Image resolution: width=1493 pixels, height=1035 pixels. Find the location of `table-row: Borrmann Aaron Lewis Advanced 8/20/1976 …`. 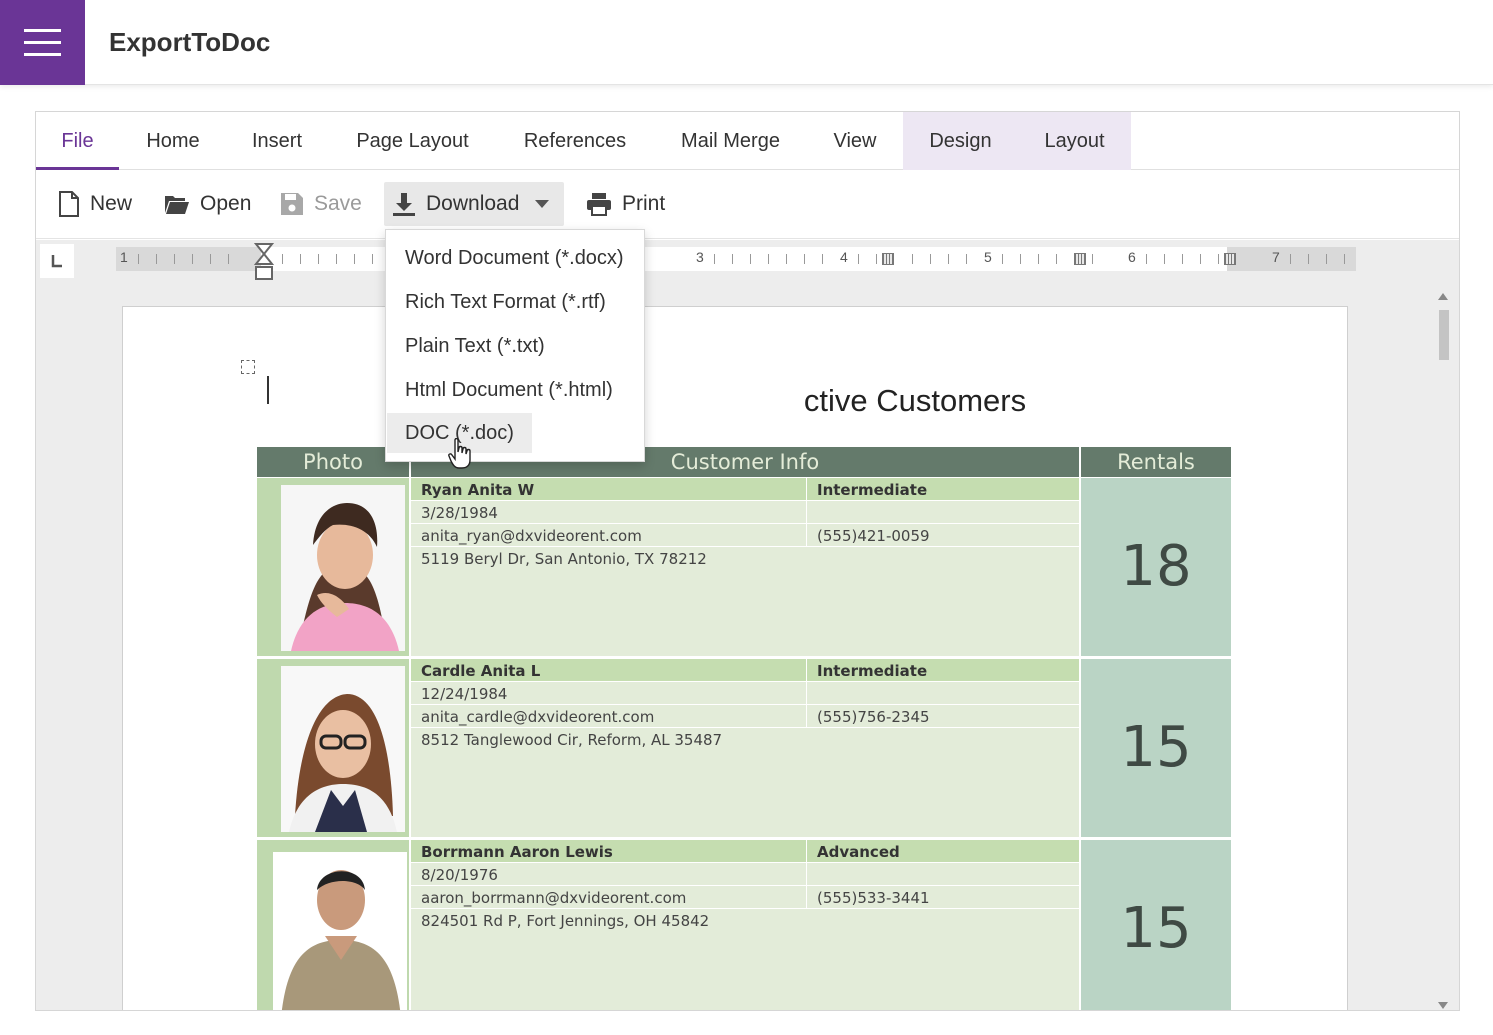

table-row: Borrmann Aaron Lewis Advanced 8/20/1976 … is located at coordinates (744, 925).